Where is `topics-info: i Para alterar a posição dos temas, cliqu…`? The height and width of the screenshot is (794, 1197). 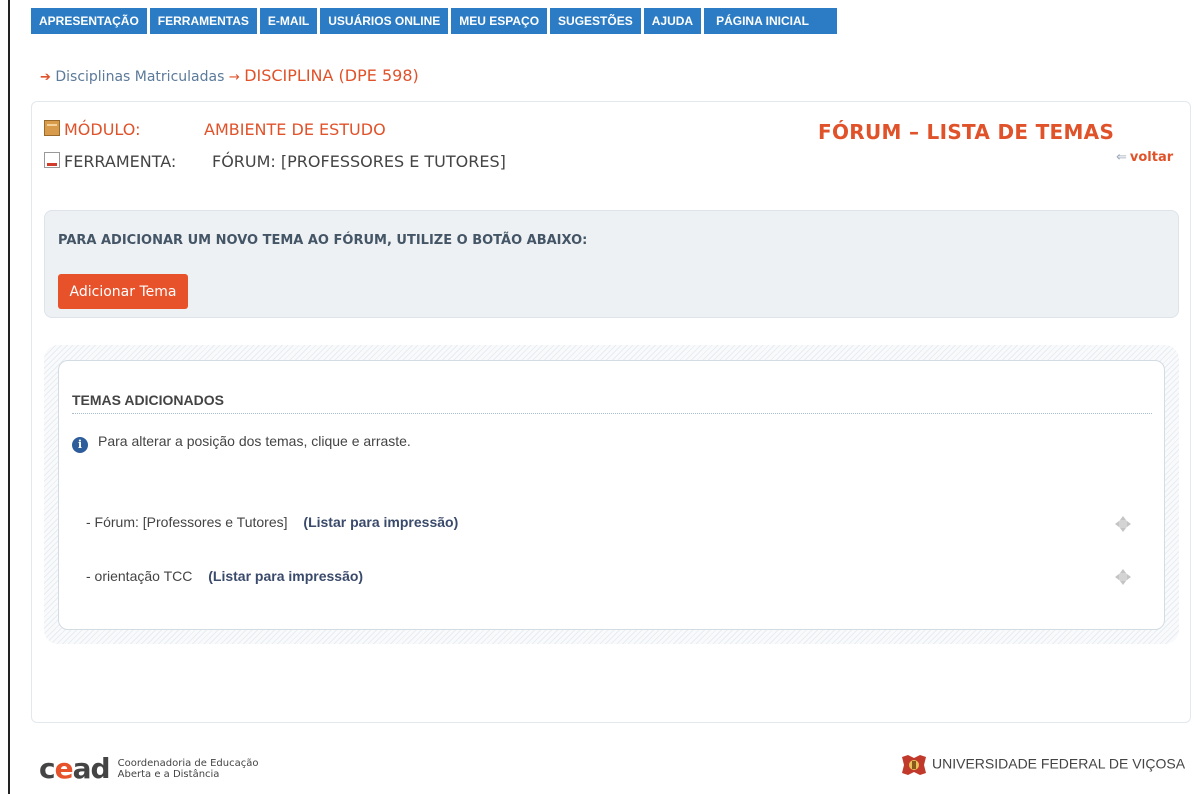
topics-info: i Para alterar a posição dos temas, cliqu… is located at coordinates (241, 443).